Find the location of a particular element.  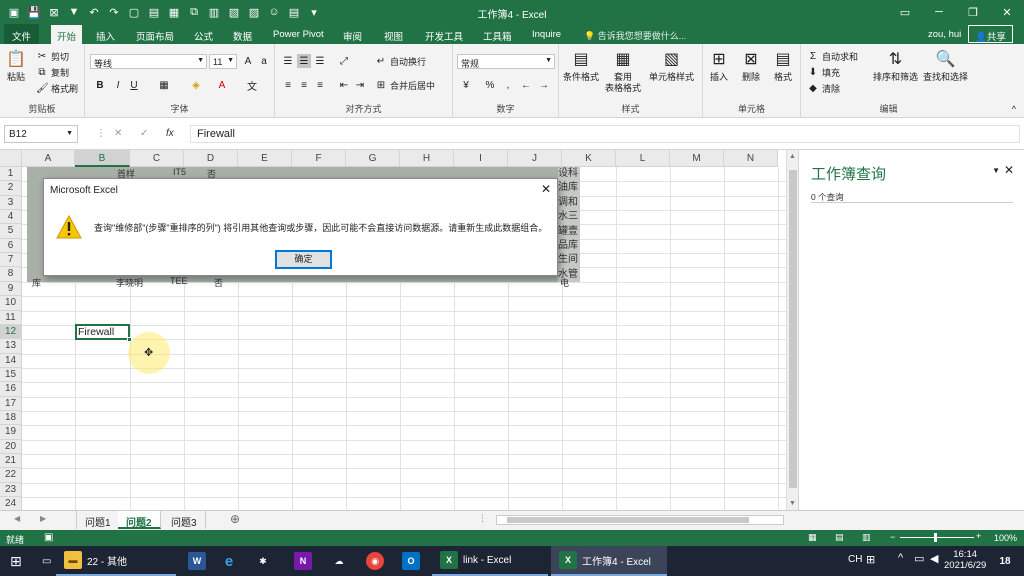

column-header-g: G is located at coordinates (373, 158).